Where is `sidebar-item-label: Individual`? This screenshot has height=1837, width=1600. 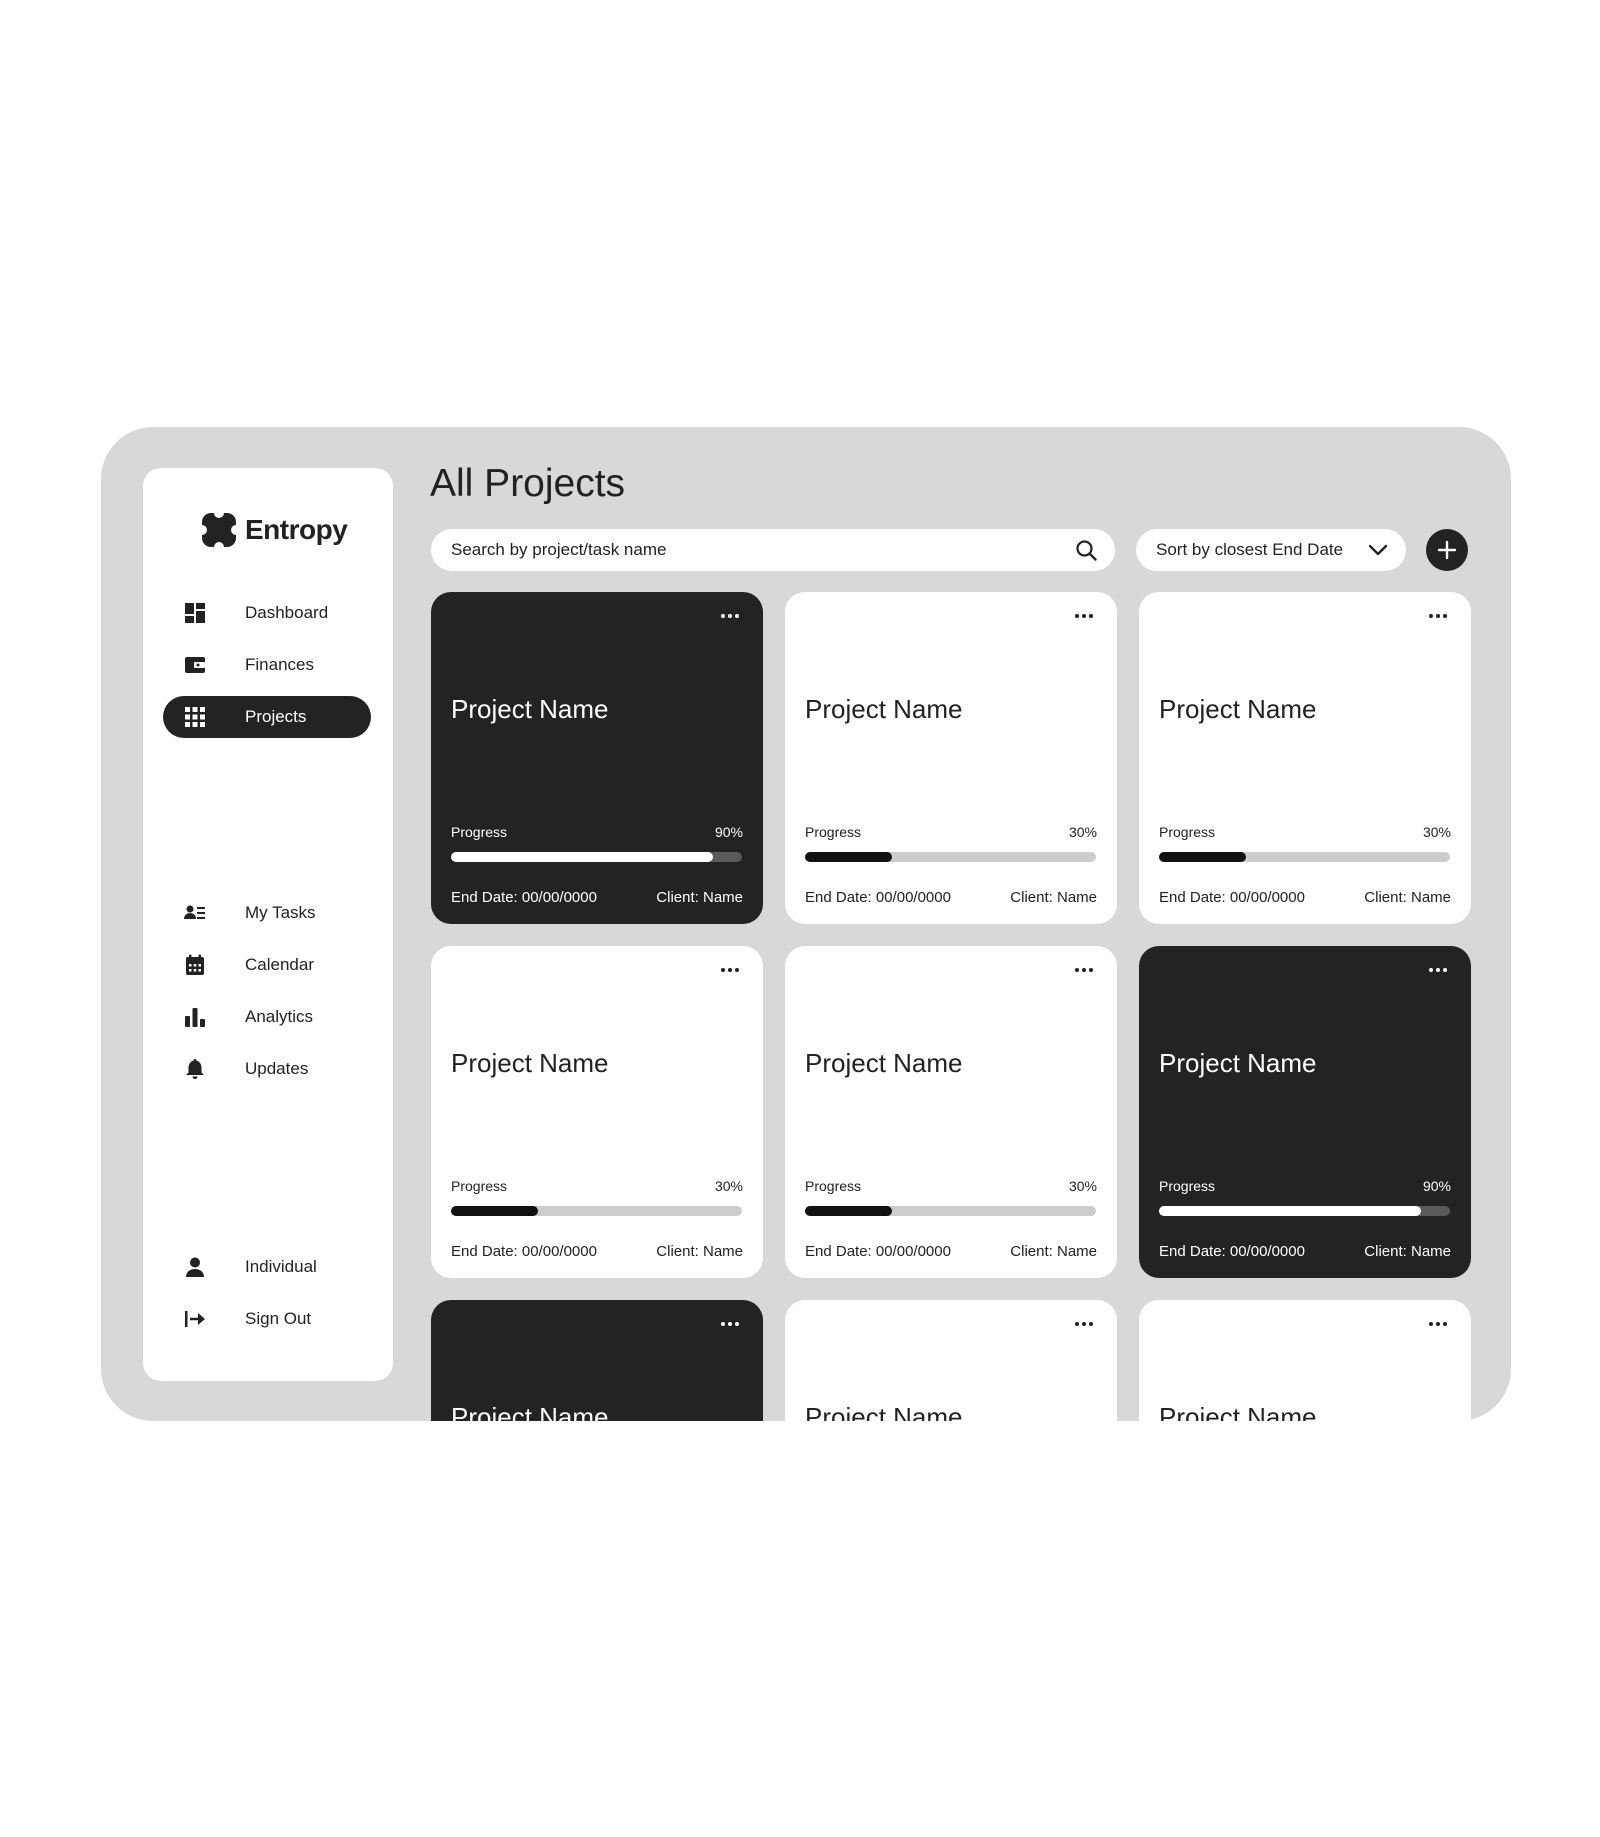 sidebar-item-label: Individual is located at coordinates (281, 1266).